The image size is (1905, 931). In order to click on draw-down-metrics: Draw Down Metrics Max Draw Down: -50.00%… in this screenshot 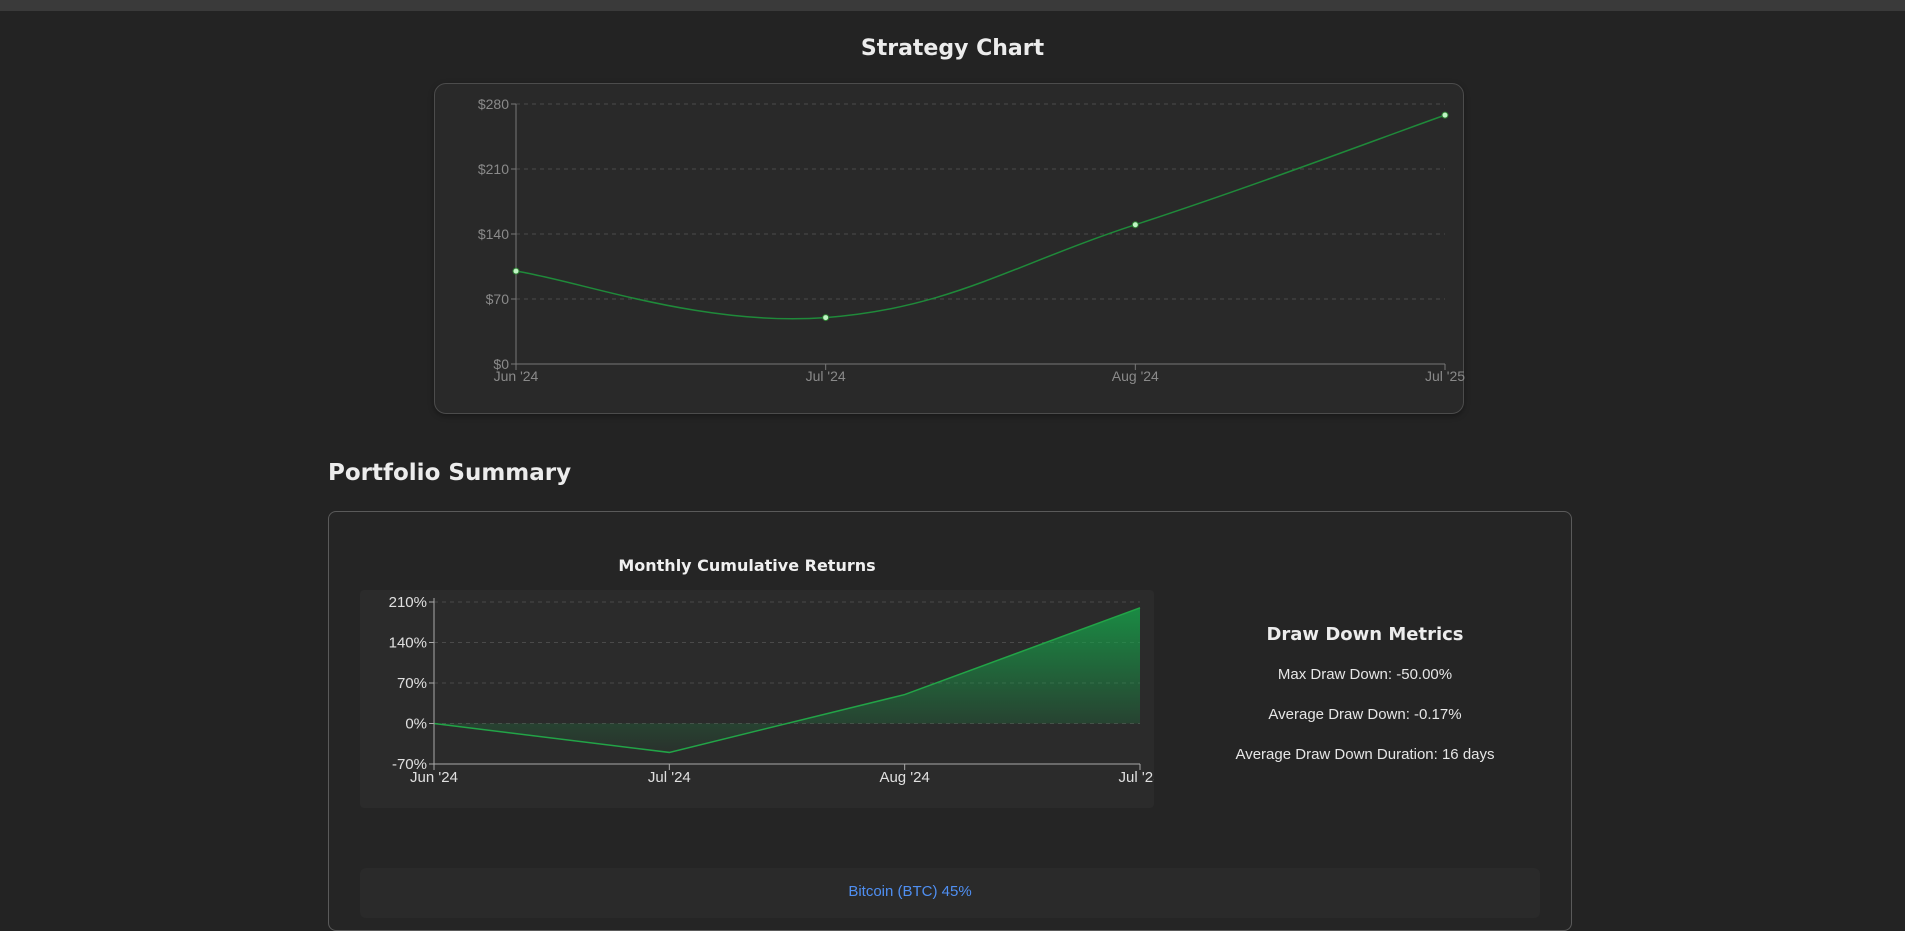, I will do `click(1365, 704)`.